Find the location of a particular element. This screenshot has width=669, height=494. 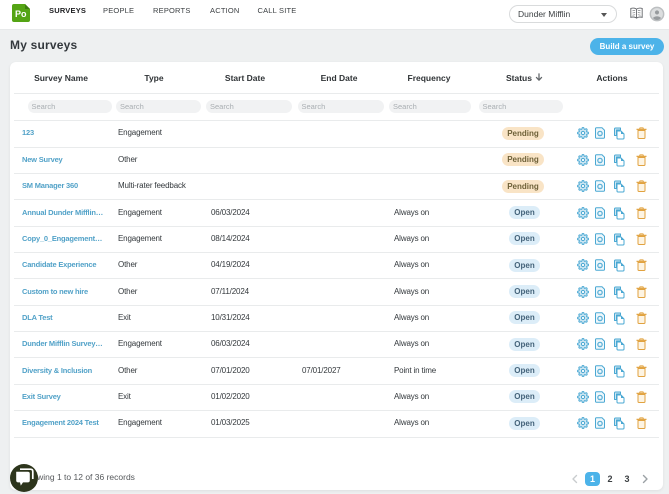

svg-text: Po is located at coordinates (21, 14).